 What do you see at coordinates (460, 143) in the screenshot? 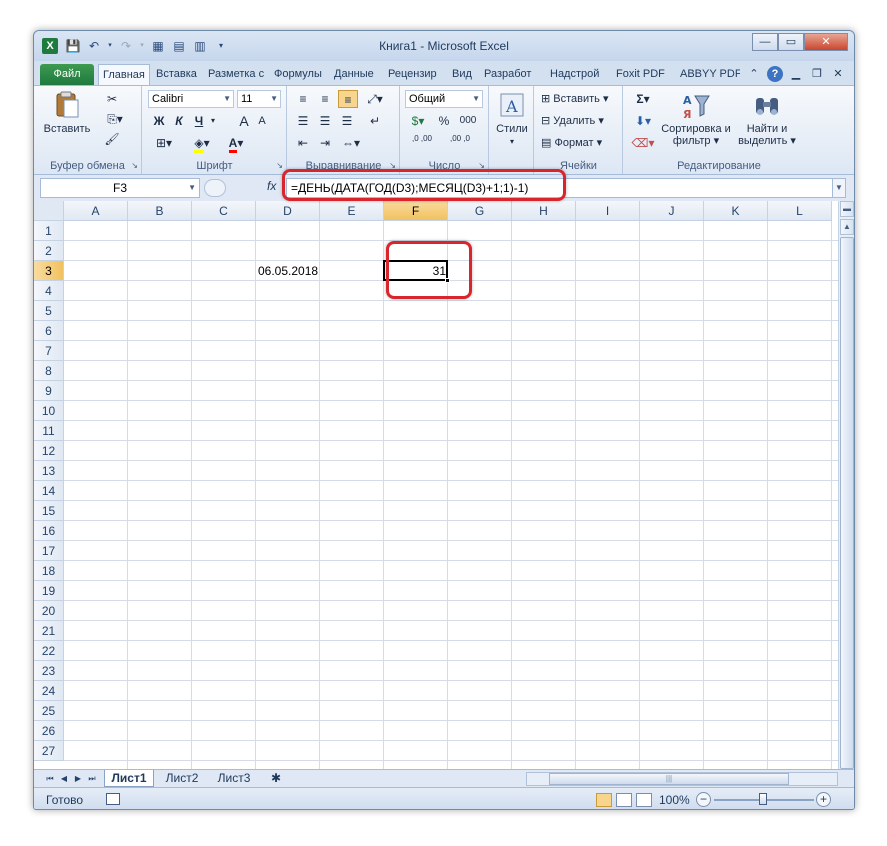
I see `decrease-decimal-button: ,00 ,0` at bounding box center [460, 143].